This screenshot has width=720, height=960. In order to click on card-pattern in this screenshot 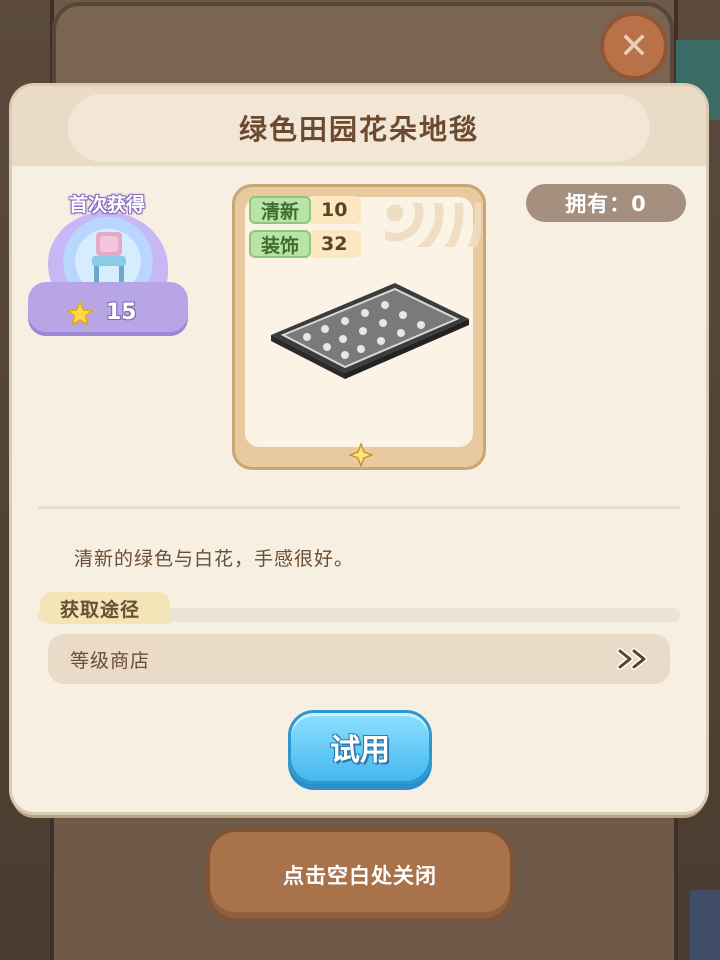, I will do `click(433, 225)`.